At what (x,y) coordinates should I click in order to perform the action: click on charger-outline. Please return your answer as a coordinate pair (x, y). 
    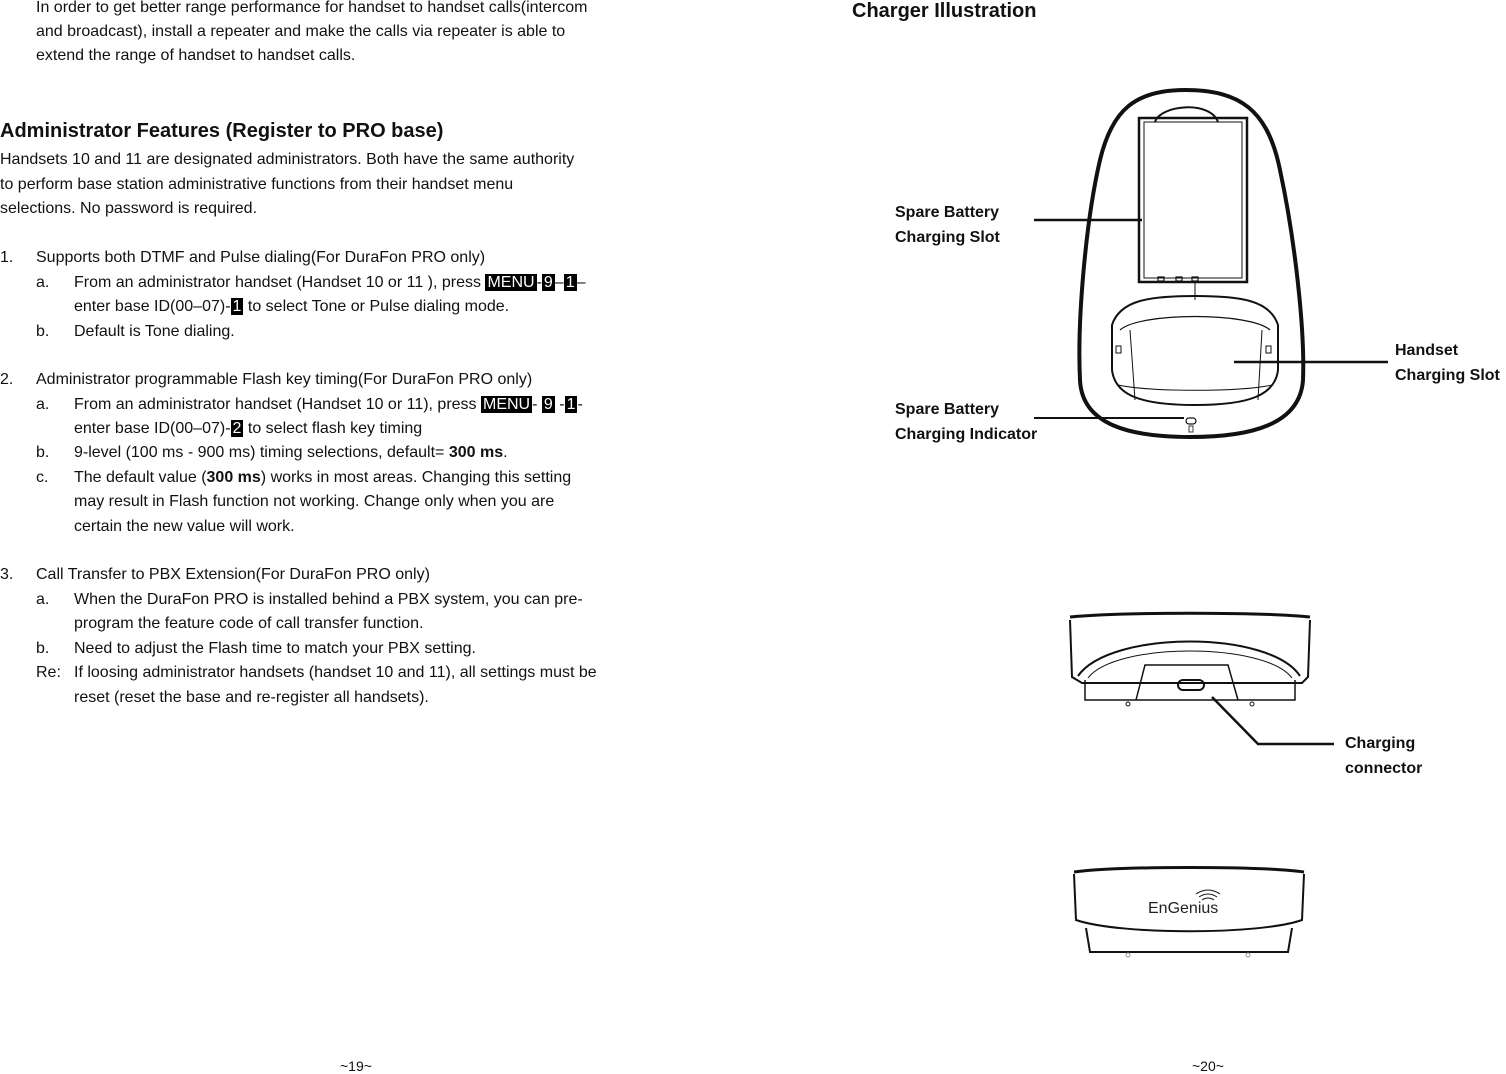
    Looking at the image, I should click on (1191, 263).